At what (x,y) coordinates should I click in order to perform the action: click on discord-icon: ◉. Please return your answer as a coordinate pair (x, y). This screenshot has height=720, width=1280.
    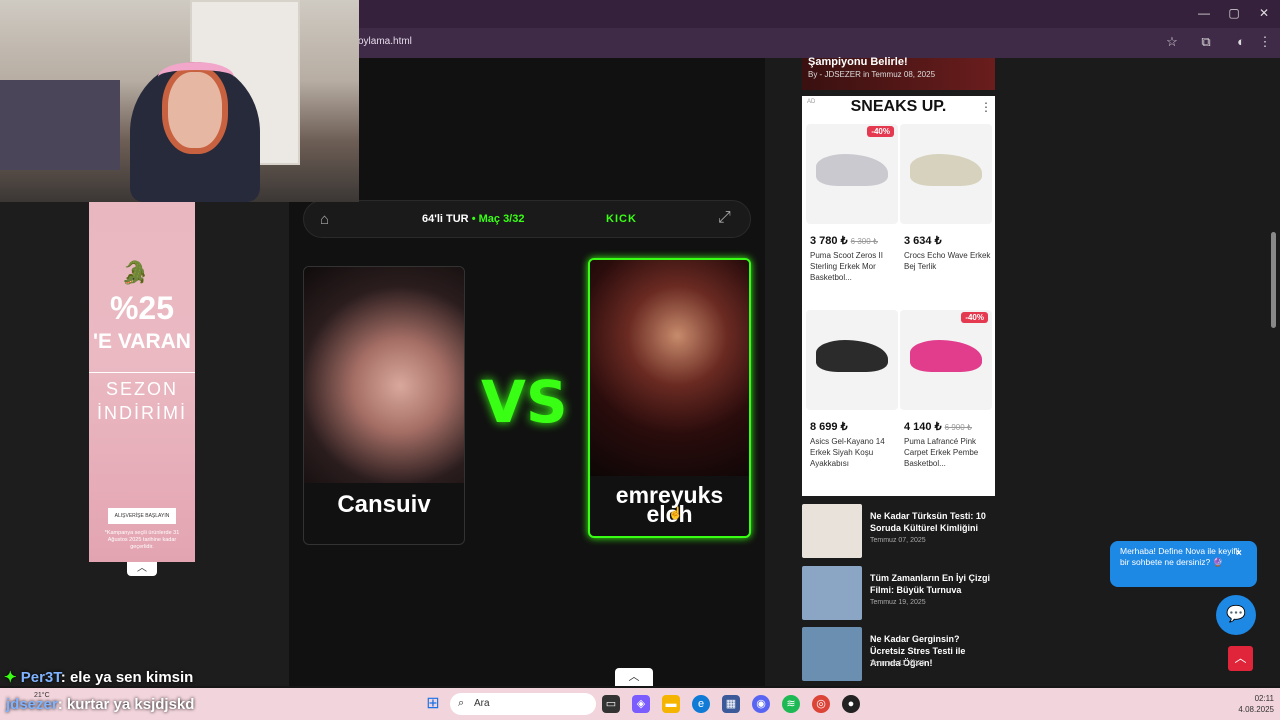
    Looking at the image, I should click on (761, 704).